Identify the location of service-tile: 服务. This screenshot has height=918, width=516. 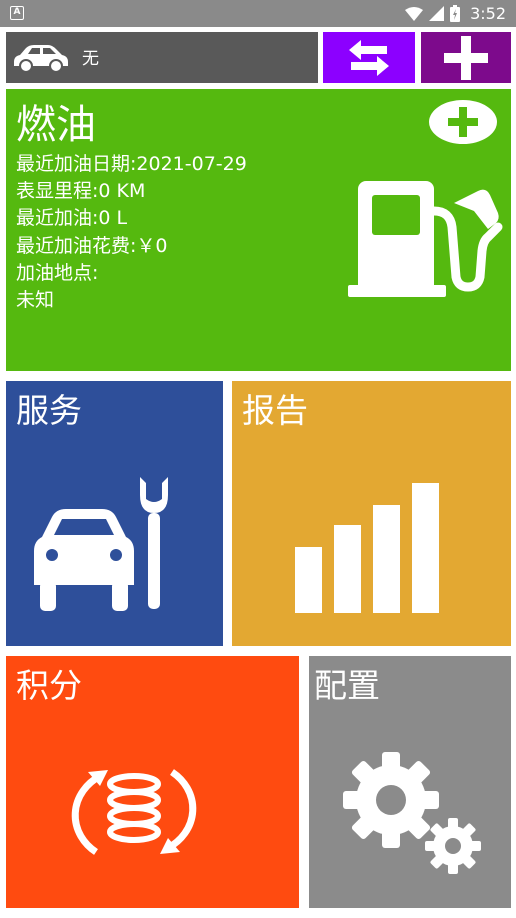
(114, 513).